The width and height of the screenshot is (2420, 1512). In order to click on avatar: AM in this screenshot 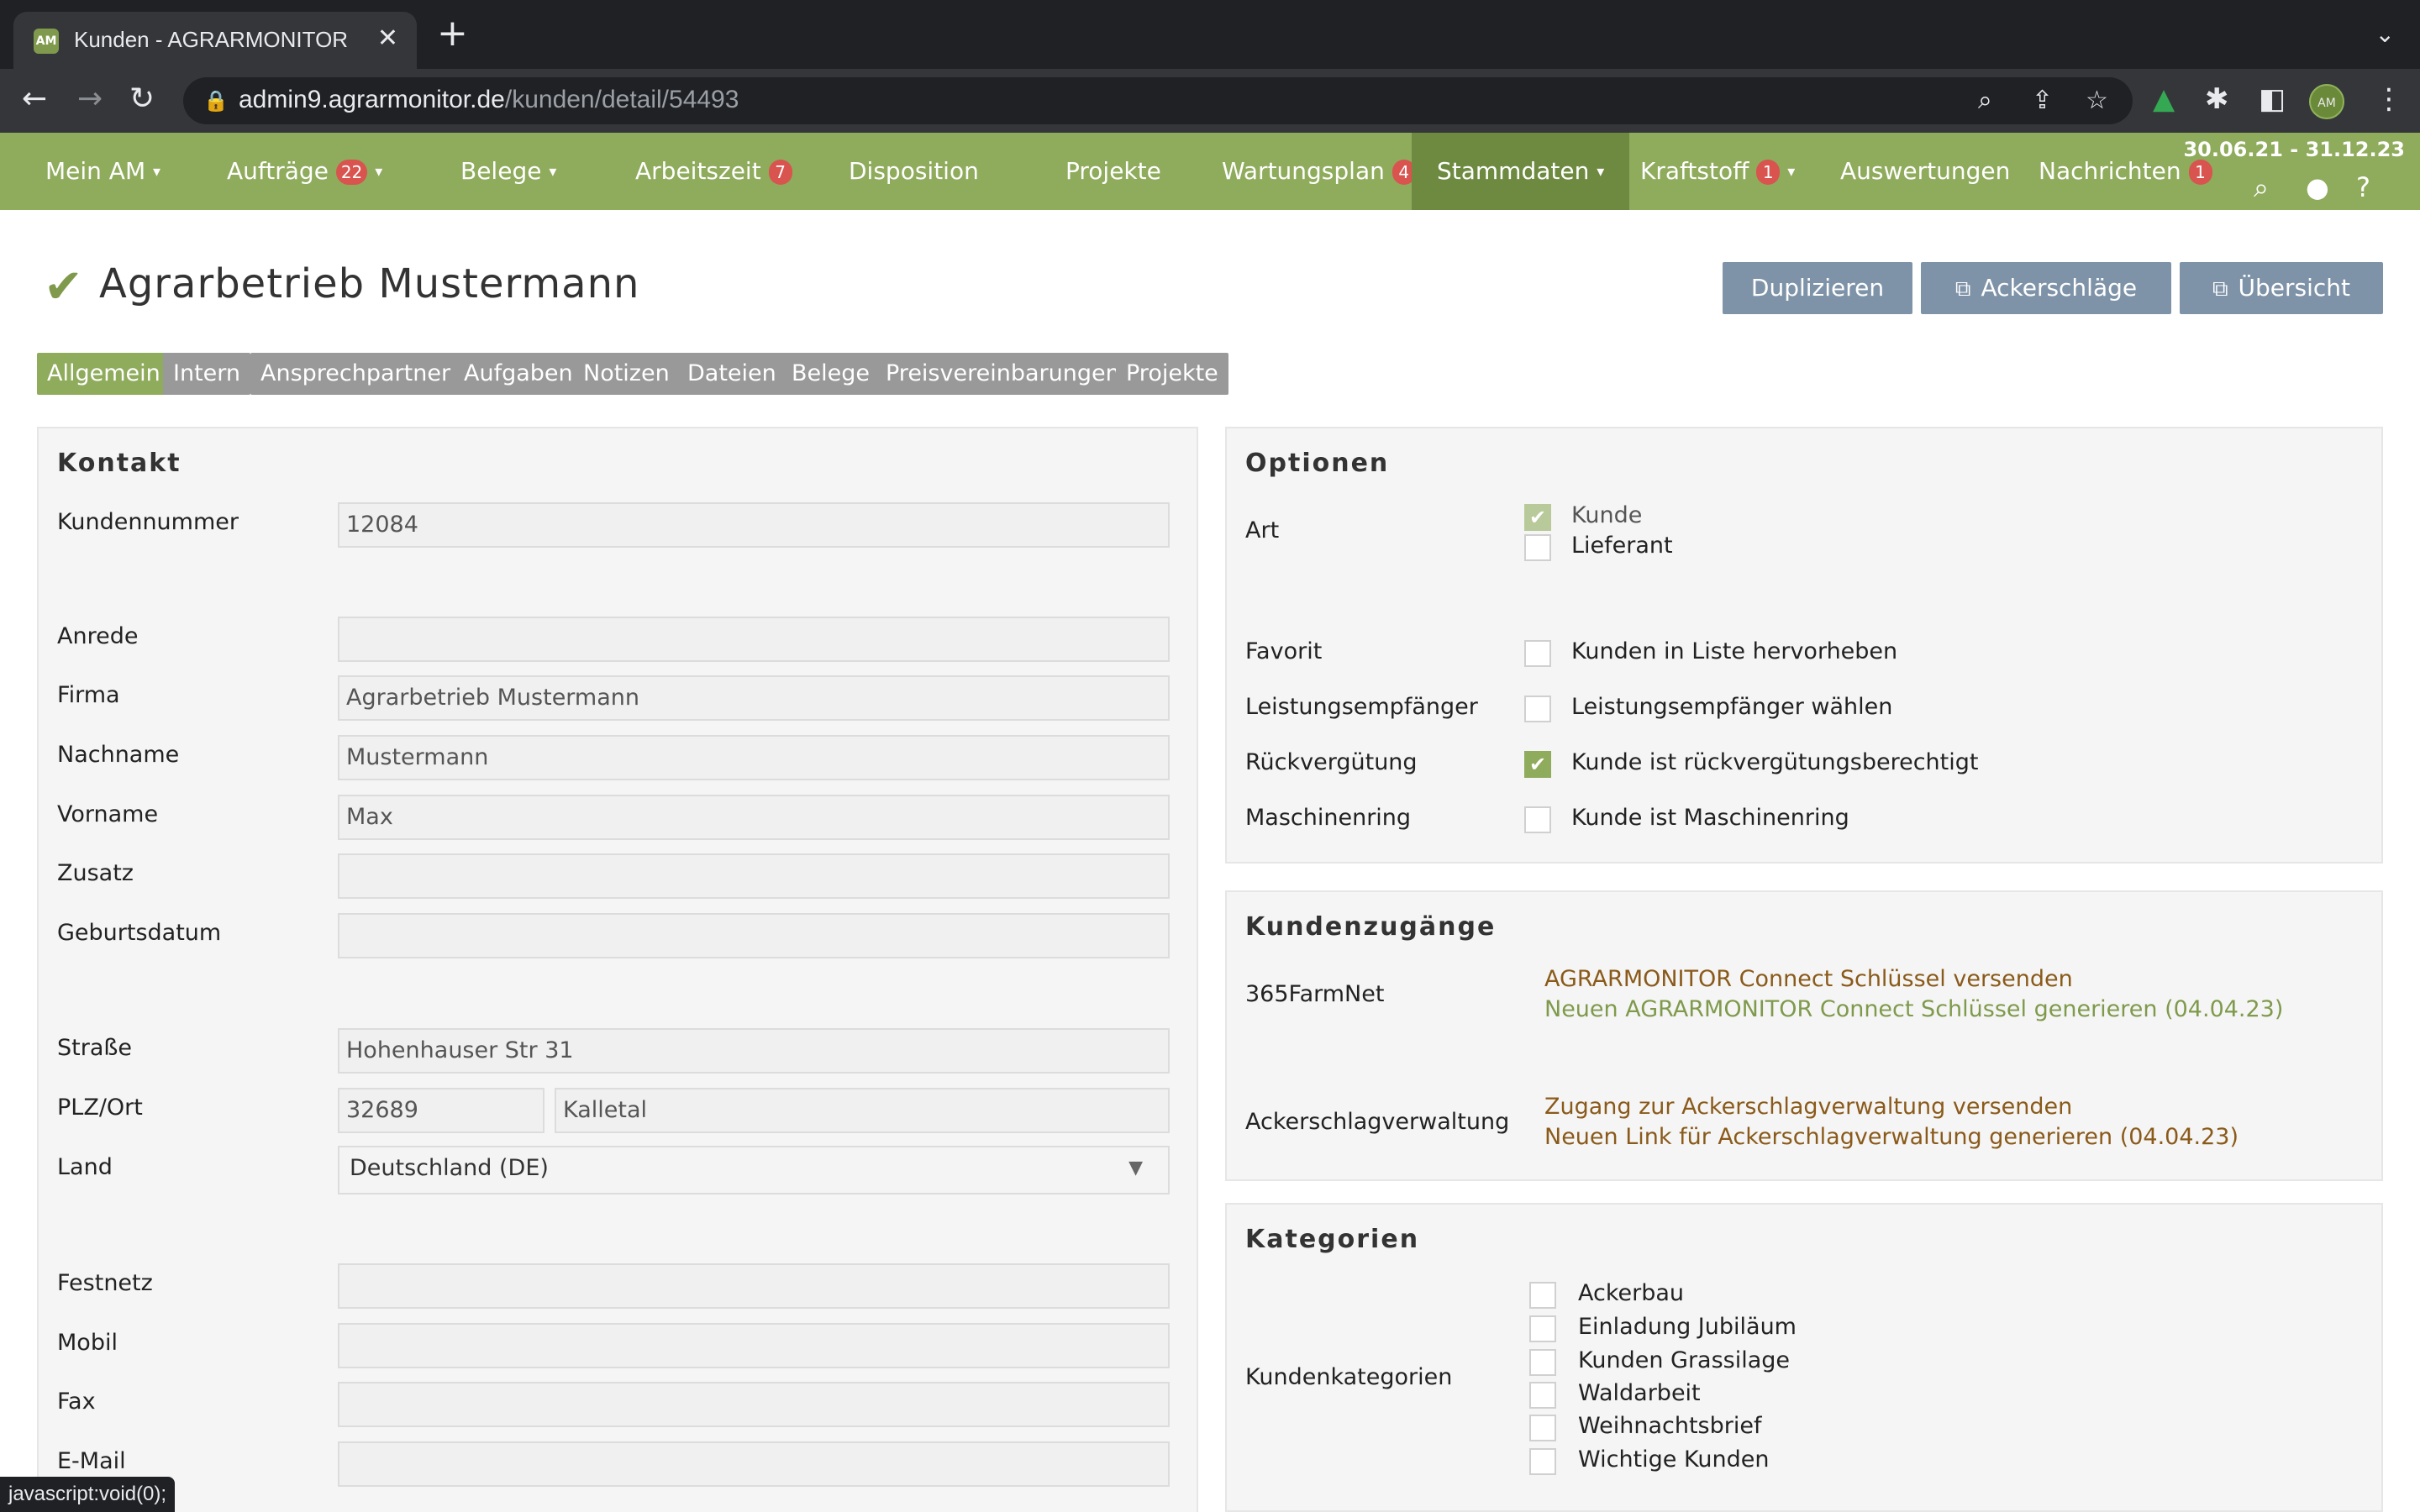, I will do `click(2327, 101)`.